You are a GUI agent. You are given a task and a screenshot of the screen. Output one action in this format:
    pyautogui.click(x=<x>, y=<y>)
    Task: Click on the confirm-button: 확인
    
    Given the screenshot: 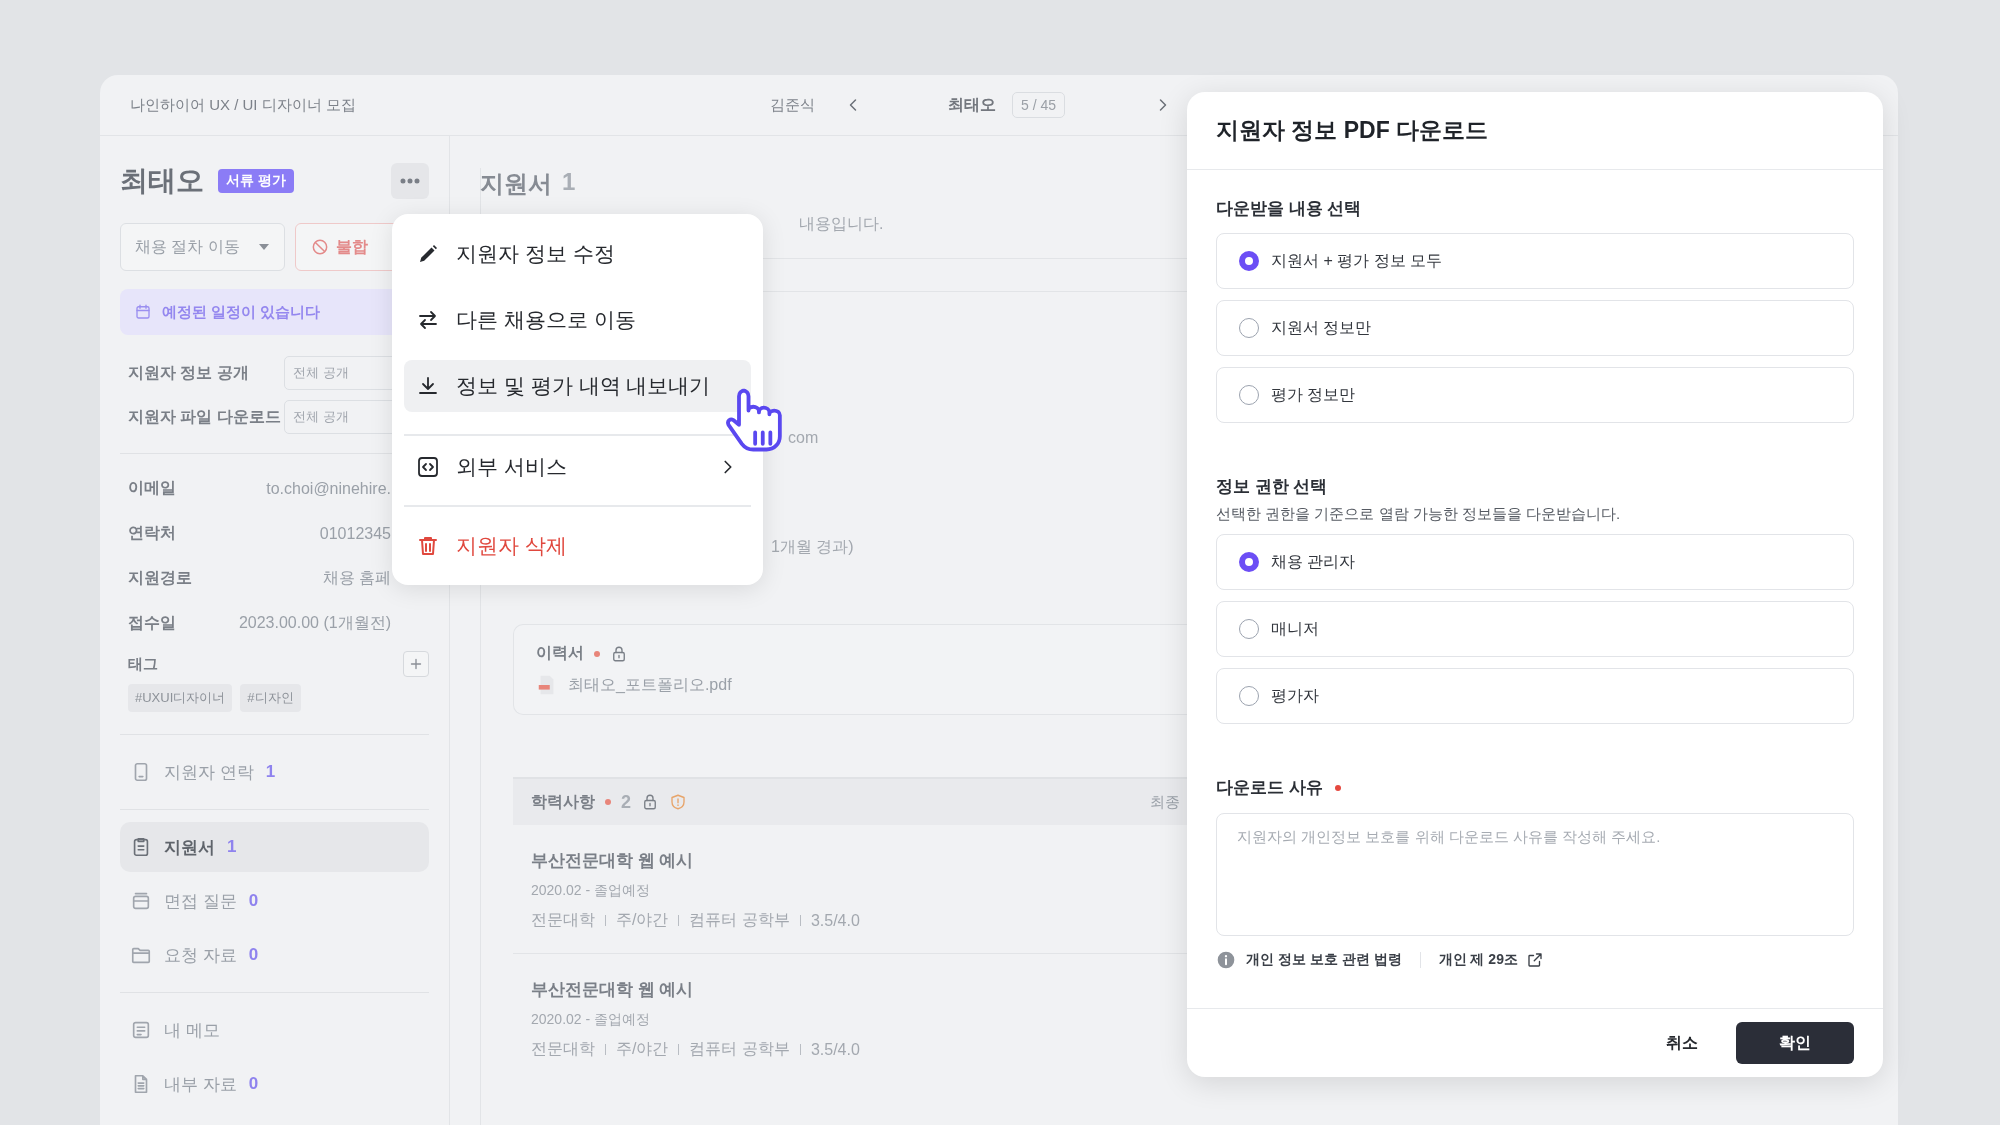 What is the action you would take?
    pyautogui.click(x=1795, y=1043)
    